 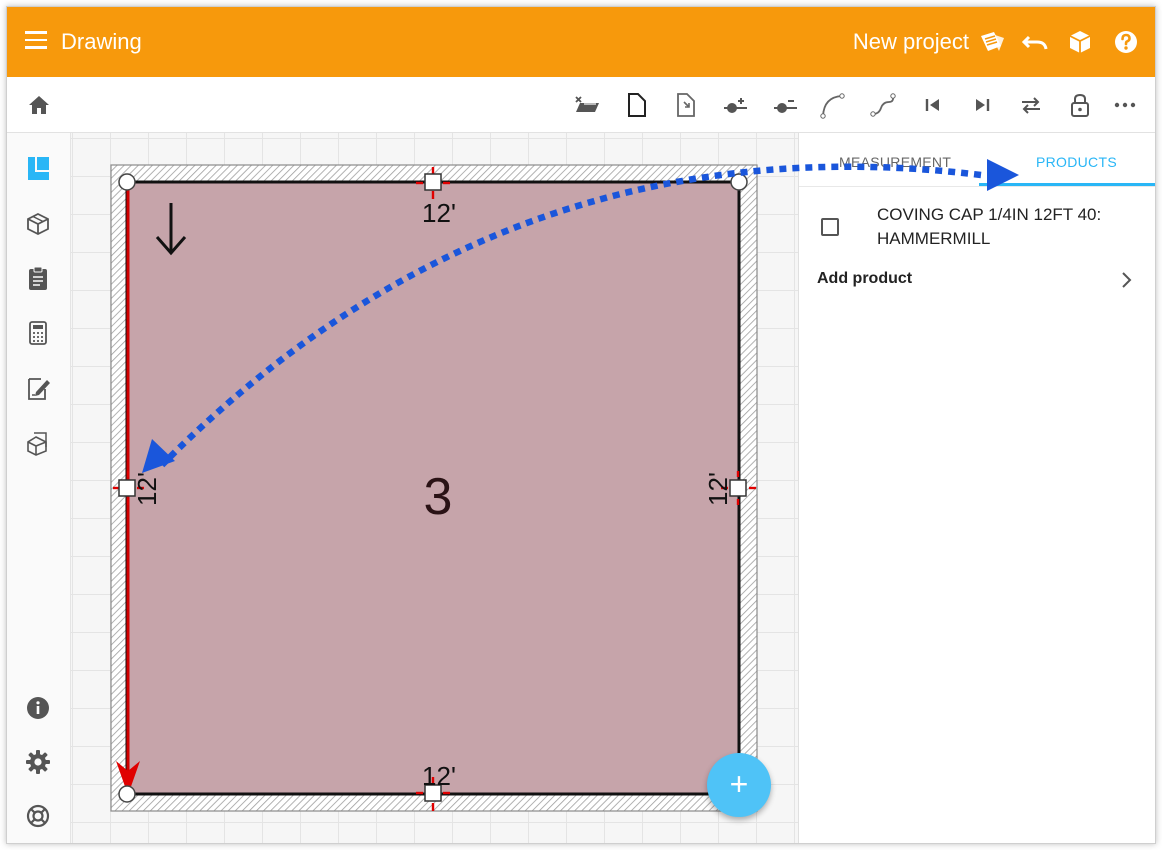 I want to click on wall-label-left: 12', so click(x=147, y=489).